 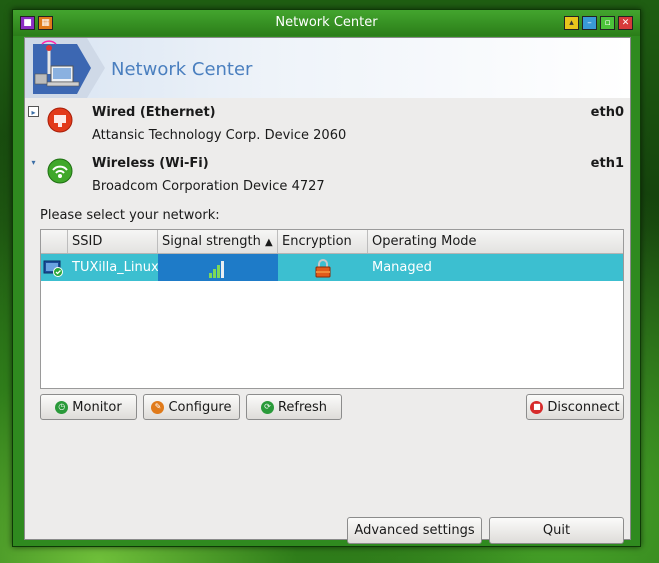 I want to click on select-network-label: Please select your network:, so click(x=130, y=215).